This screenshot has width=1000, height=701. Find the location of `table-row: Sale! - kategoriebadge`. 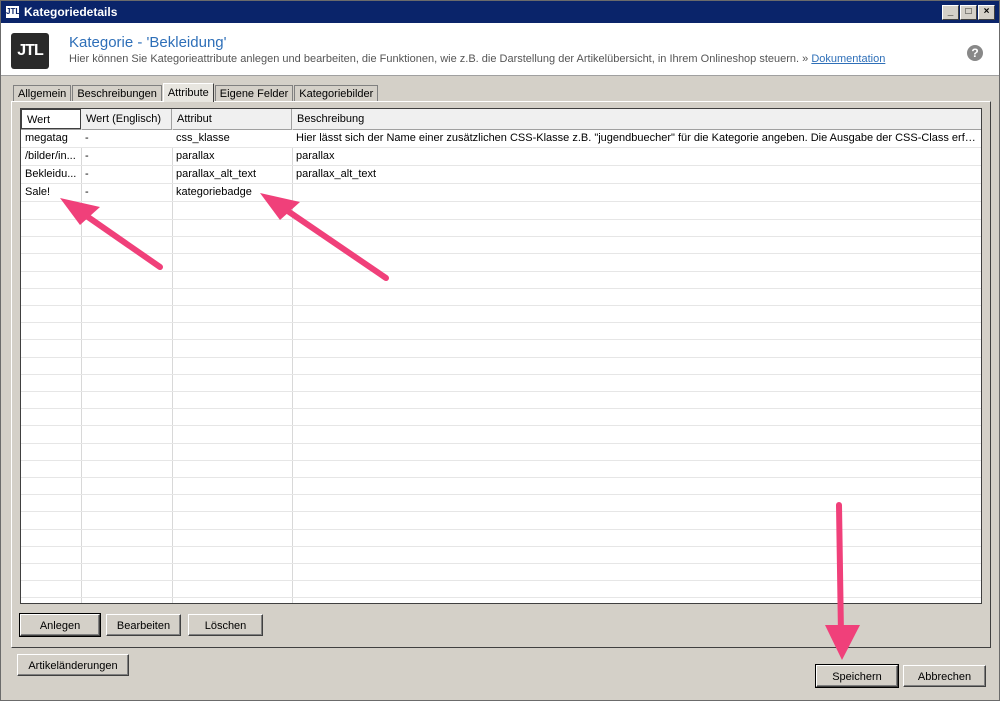

table-row: Sale! - kategoriebadge is located at coordinates (501, 193).